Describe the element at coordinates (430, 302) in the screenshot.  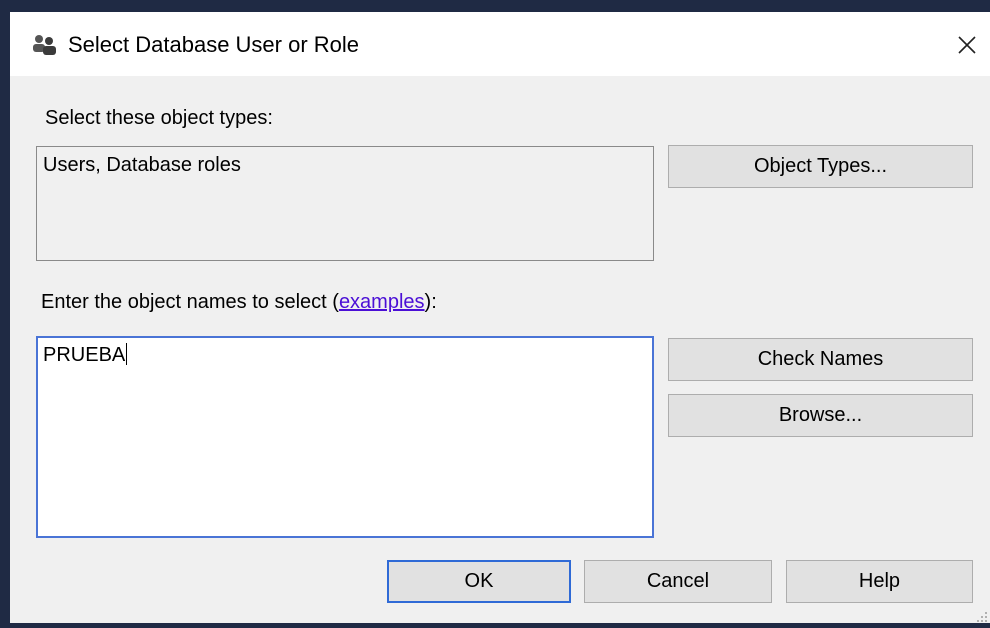
I see `object-names-label-suffix: ):` at that location.